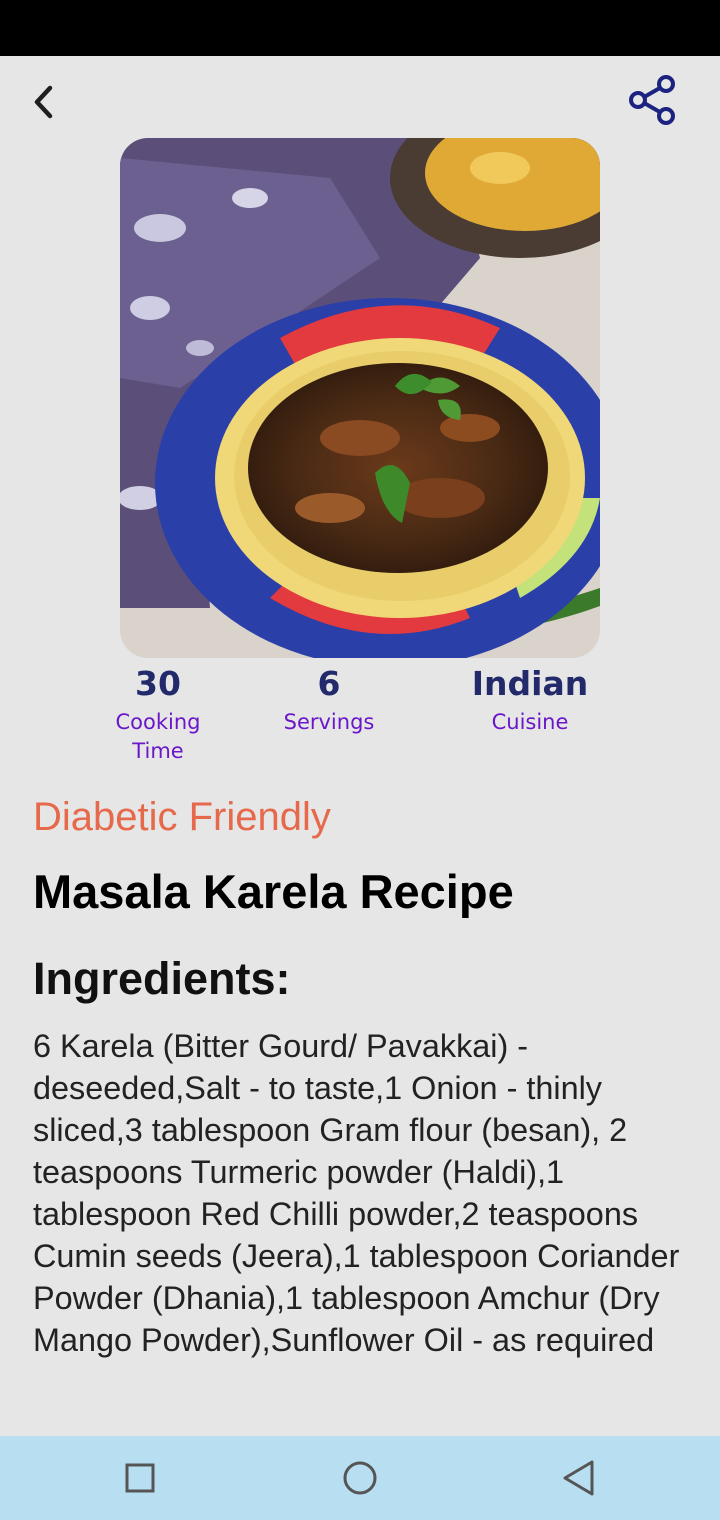  I want to click on stat-value: 30, so click(158, 683).